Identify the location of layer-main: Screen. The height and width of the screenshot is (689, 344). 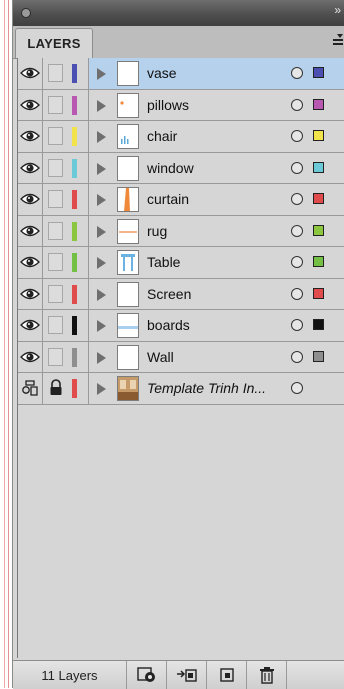
(216, 293).